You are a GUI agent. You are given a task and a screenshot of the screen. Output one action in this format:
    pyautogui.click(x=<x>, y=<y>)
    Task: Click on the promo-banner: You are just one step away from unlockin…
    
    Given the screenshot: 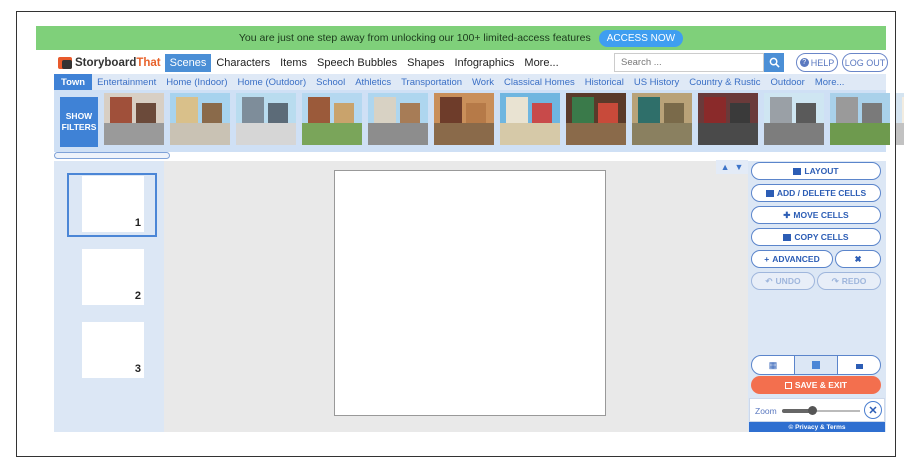 What is the action you would take?
    pyautogui.click(x=461, y=38)
    